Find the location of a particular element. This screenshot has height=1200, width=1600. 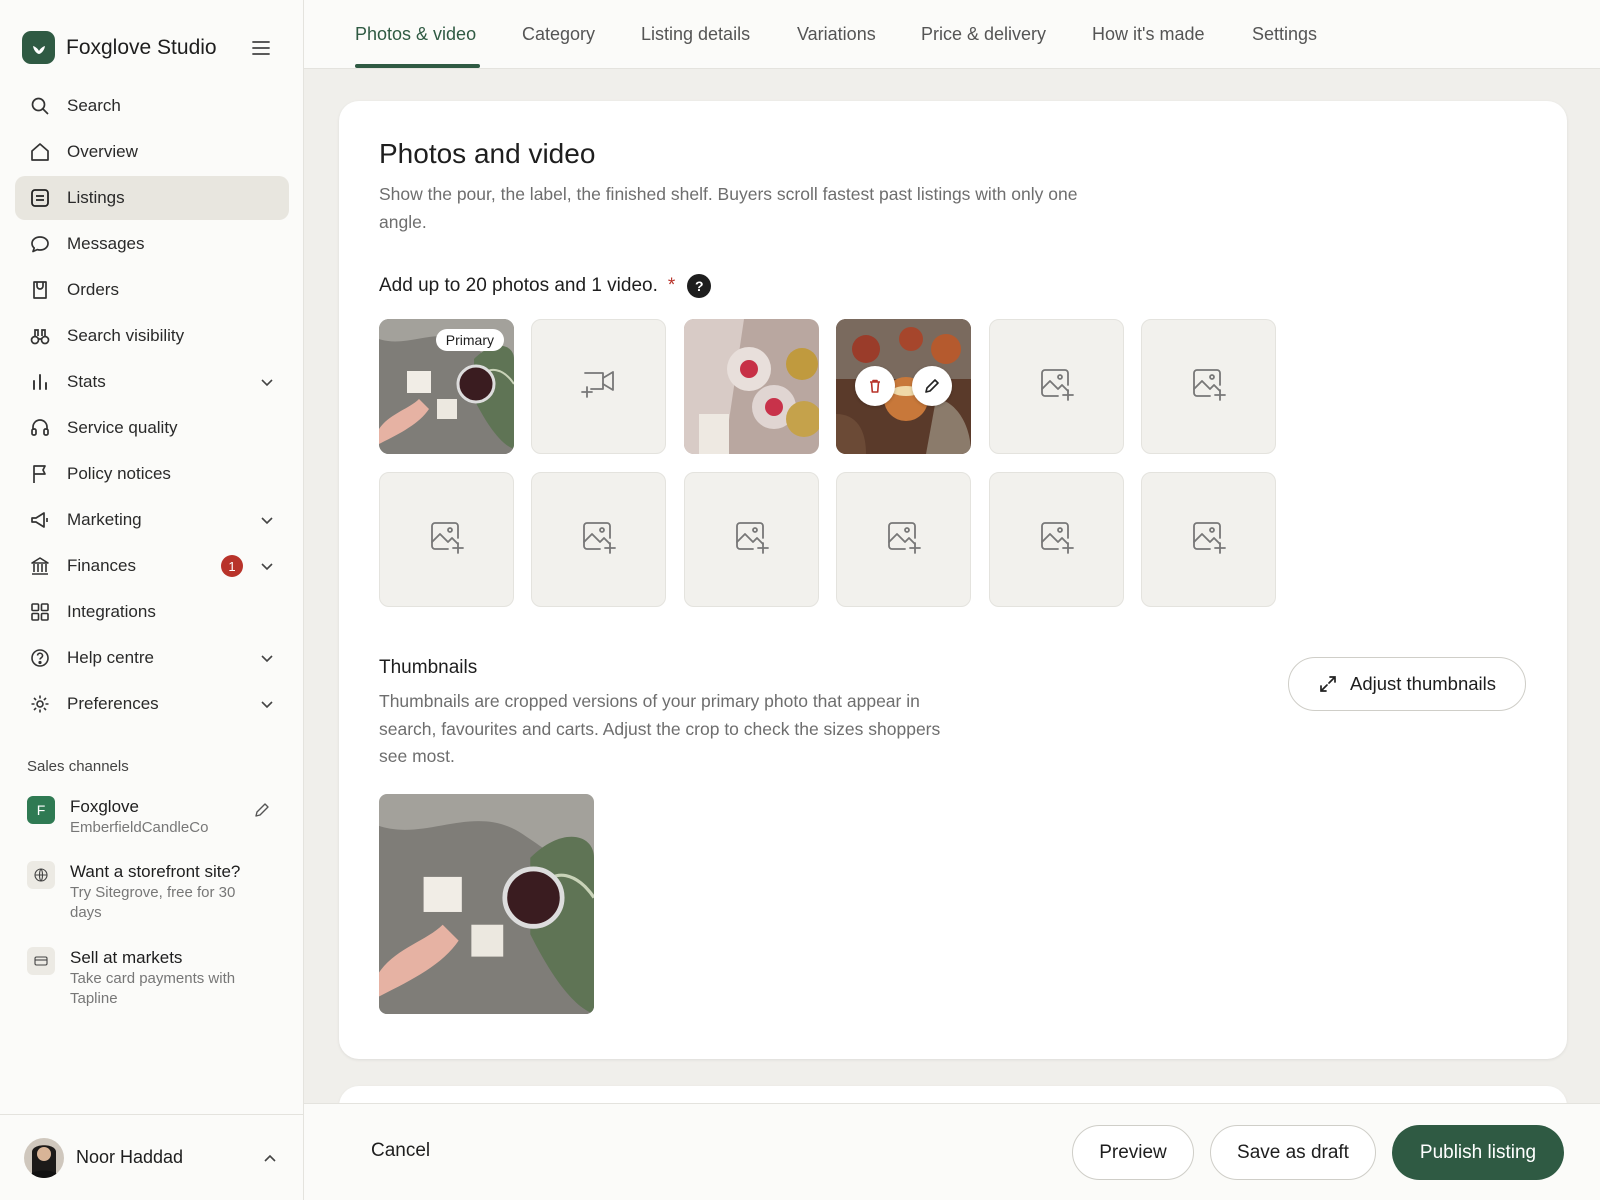

message-icon is located at coordinates (40, 244).